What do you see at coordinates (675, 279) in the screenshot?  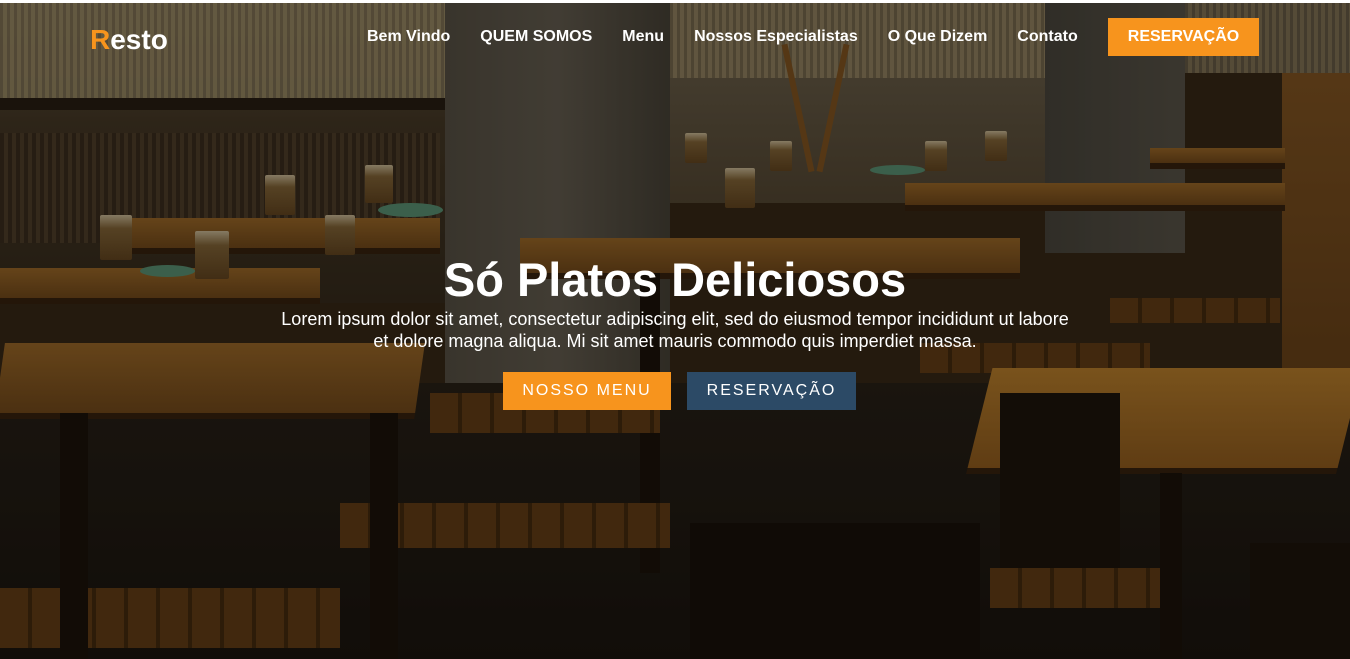 I see `hero-title: Só Platos Deliciosos` at bounding box center [675, 279].